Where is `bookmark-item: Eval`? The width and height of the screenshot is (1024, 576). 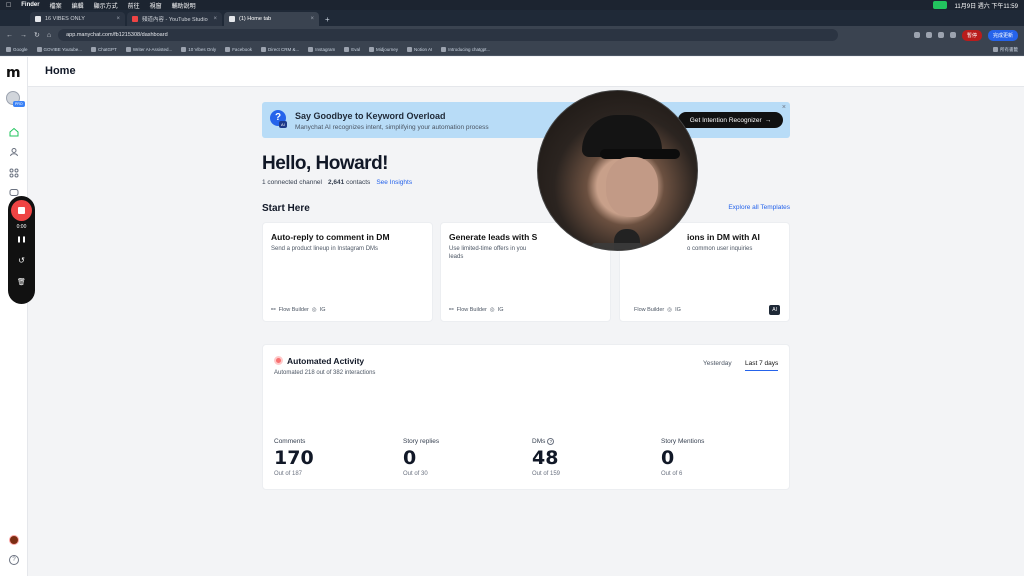 bookmark-item: Eval is located at coordinates (352, 49).